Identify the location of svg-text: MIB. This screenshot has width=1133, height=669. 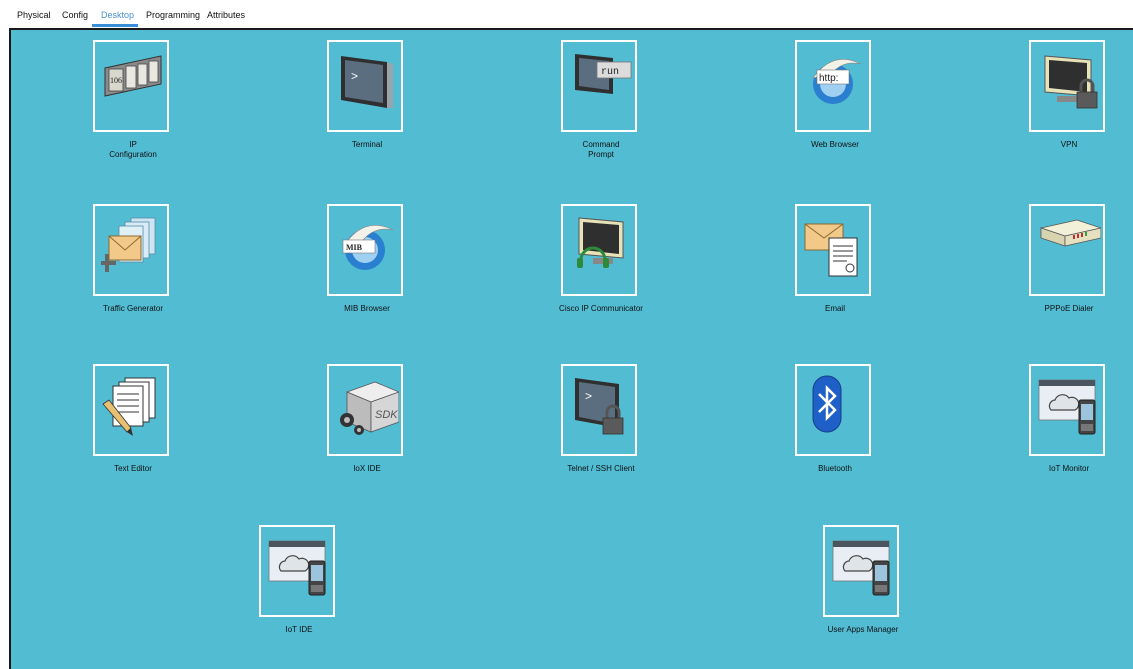
(354, 247).